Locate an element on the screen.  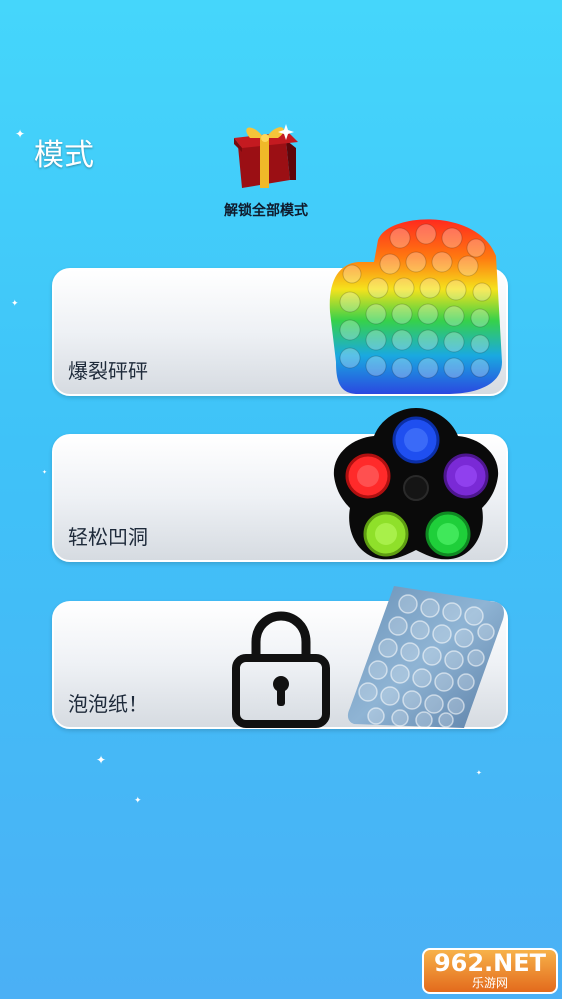
watermark-sub-text: 乐游网 is located at coordinates (489, 983).